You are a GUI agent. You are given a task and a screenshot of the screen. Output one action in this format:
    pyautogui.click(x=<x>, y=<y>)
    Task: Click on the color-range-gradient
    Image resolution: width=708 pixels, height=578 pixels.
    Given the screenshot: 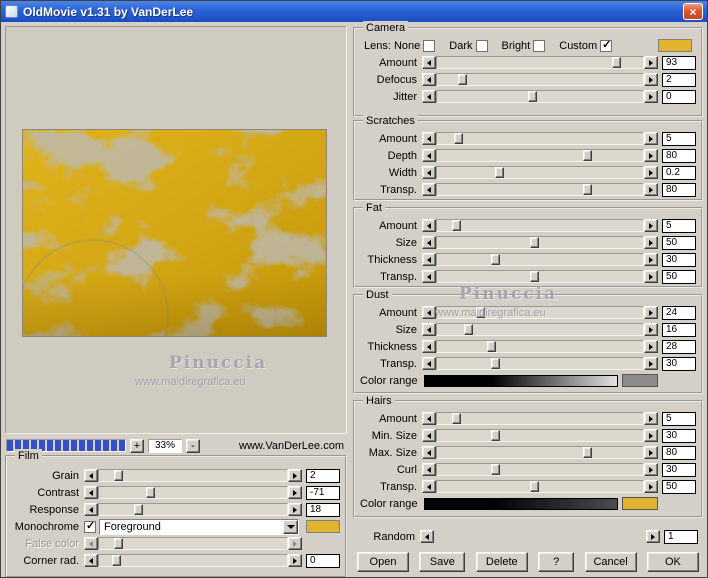 What is the action you would take?
    pyautogui.click(x=521, y=503)
    